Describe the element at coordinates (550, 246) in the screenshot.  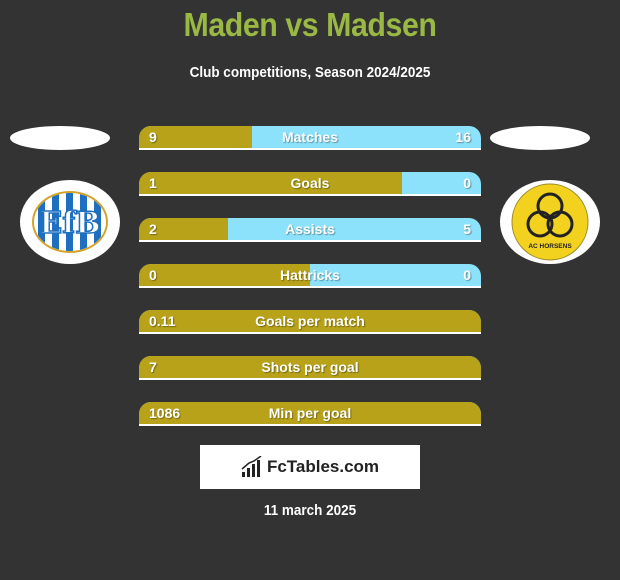
I see `svg-text: AC HORSENS` at that location.